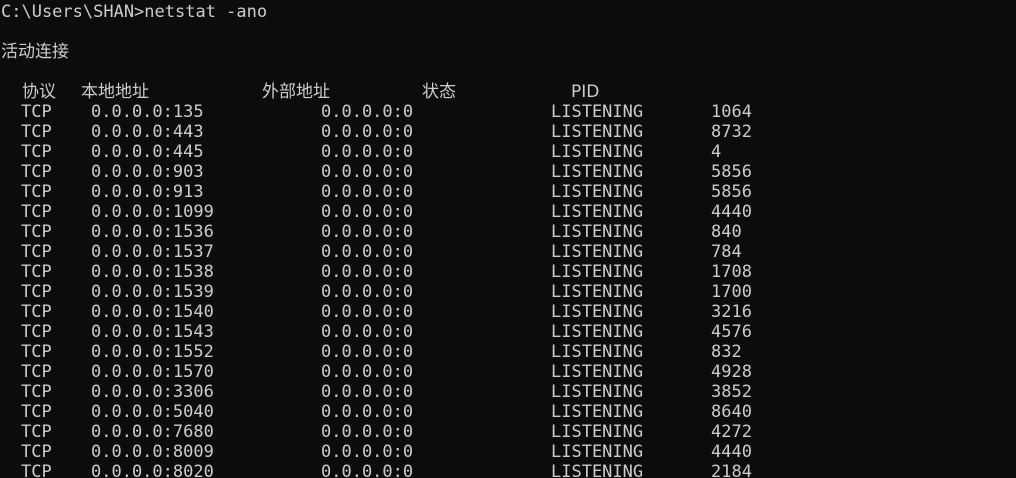 Image resolution: width=1016 pixels, height=478 pixels. I want to click on cell-local-address: 0.0.0.0:1552, so click(152, 352).